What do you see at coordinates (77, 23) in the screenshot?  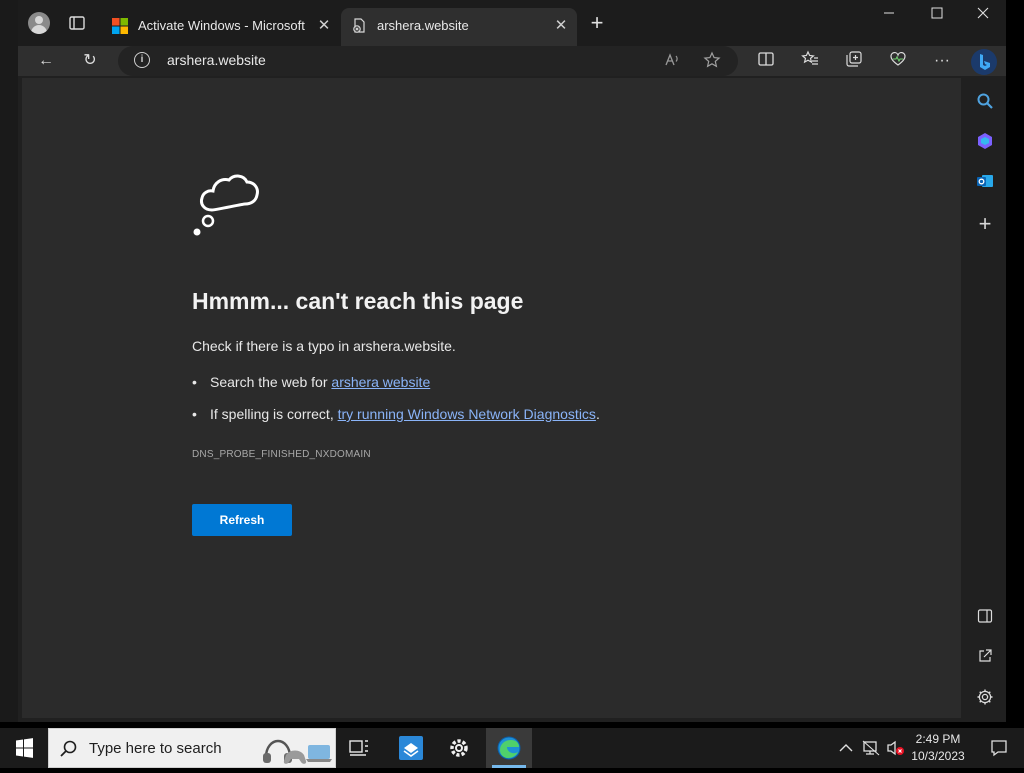 I see `tab-actions-icon` at bounding box center [77, 23].